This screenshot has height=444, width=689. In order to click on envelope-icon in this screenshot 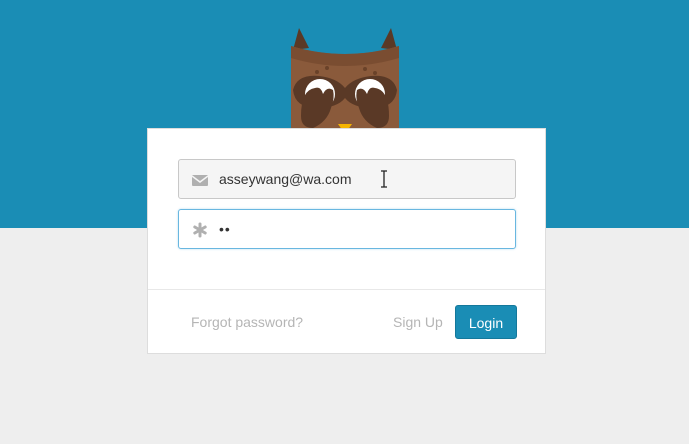, I will do `click(200, 180)`.